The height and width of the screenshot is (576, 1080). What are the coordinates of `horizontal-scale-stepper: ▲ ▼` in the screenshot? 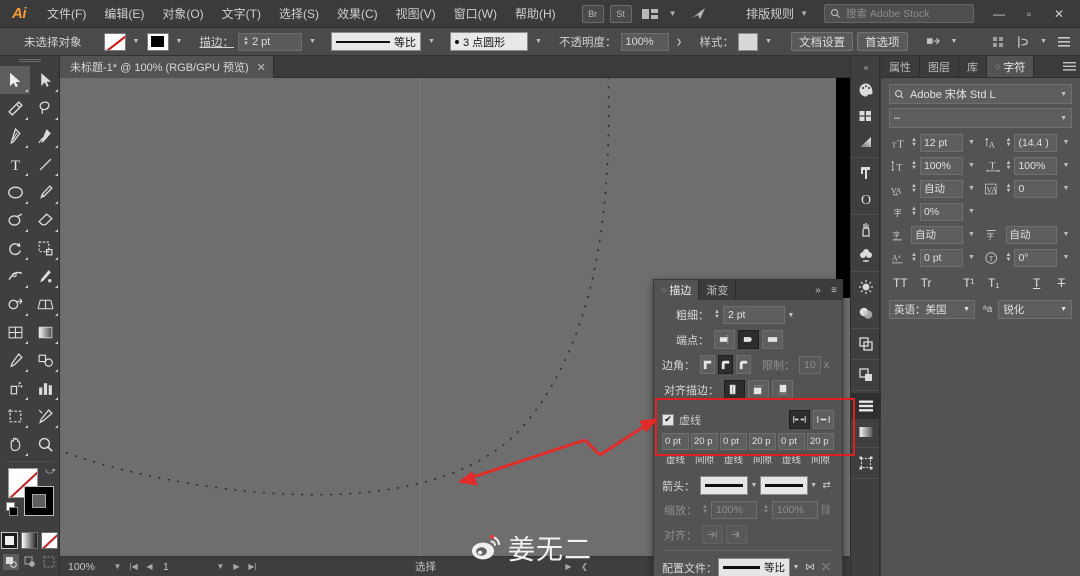 It's located at (1009, 165).